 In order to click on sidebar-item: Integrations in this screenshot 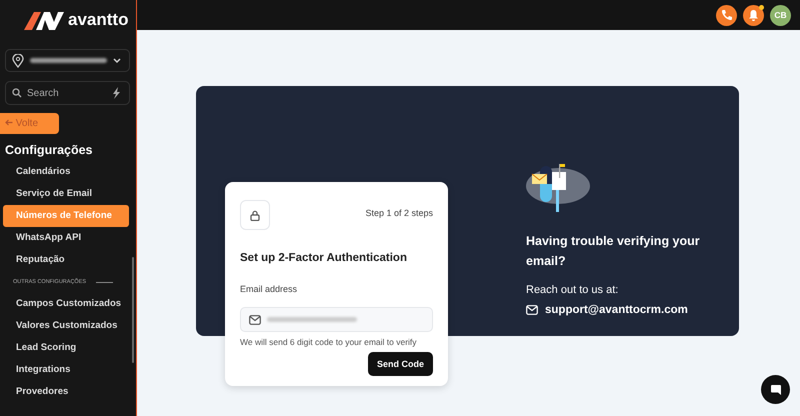, I will do `click(66, 370)`.